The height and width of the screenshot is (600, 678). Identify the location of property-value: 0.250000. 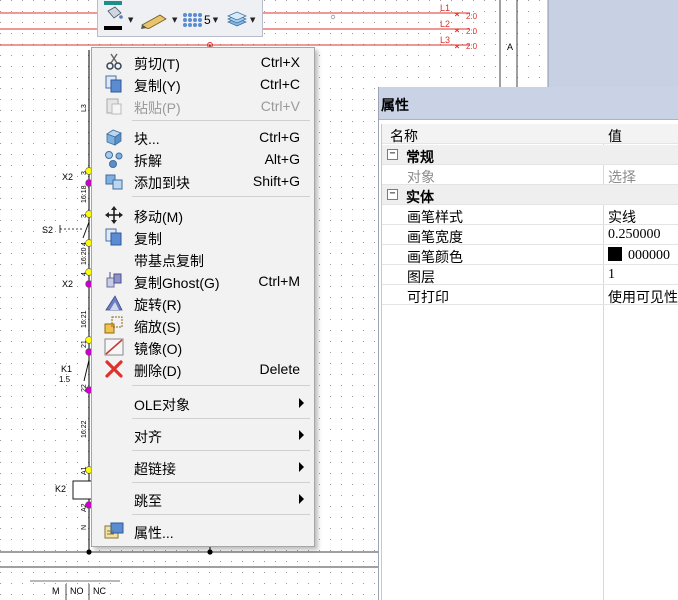
(634, 235).